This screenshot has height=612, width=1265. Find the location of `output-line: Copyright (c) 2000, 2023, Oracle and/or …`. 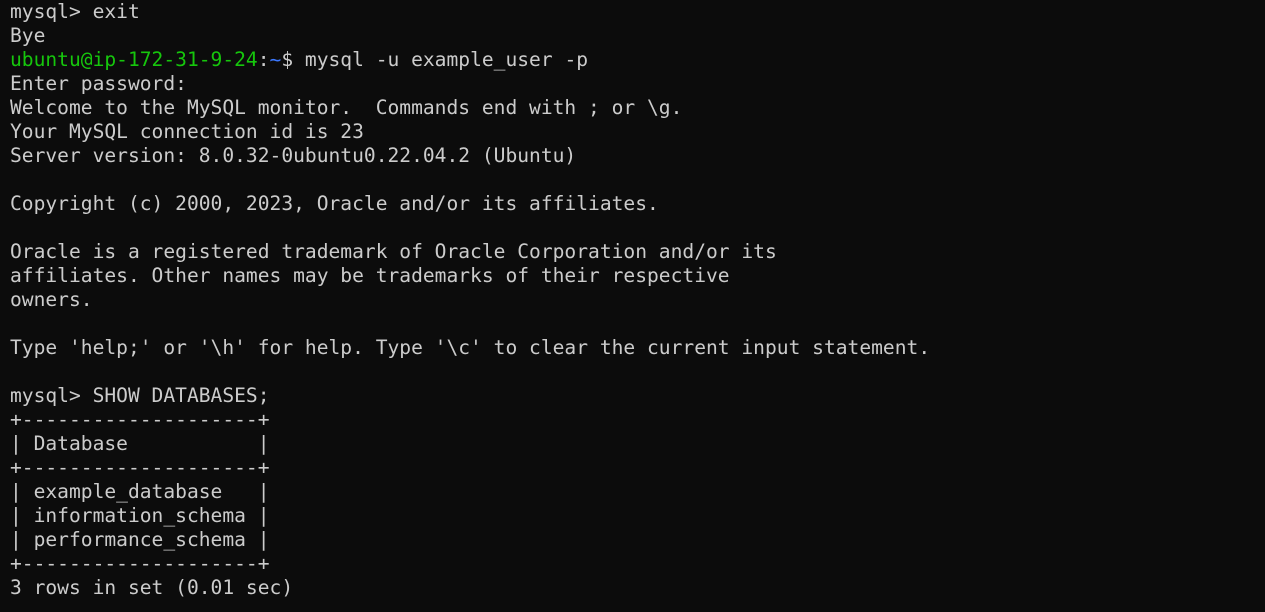

output-line: Copyright (c) 2000, 2023, Oracle and/or … is located at coordinates (334, 203).